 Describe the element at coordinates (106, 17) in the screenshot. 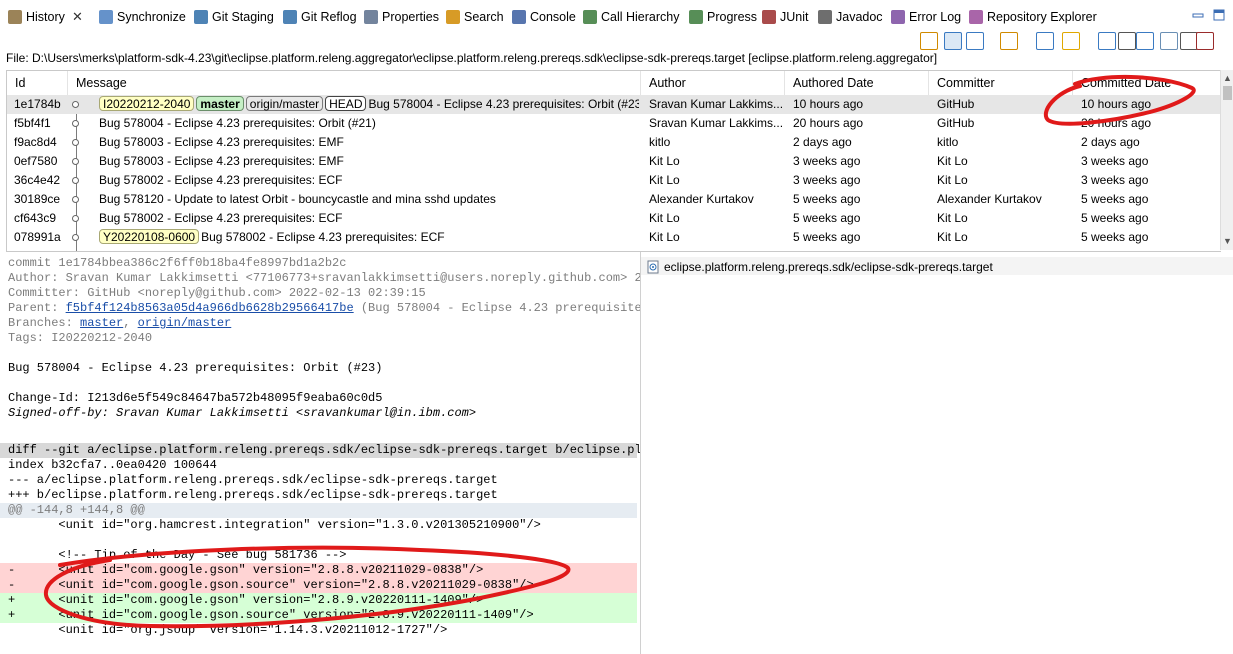

I see `synchronize-icon` at that location.